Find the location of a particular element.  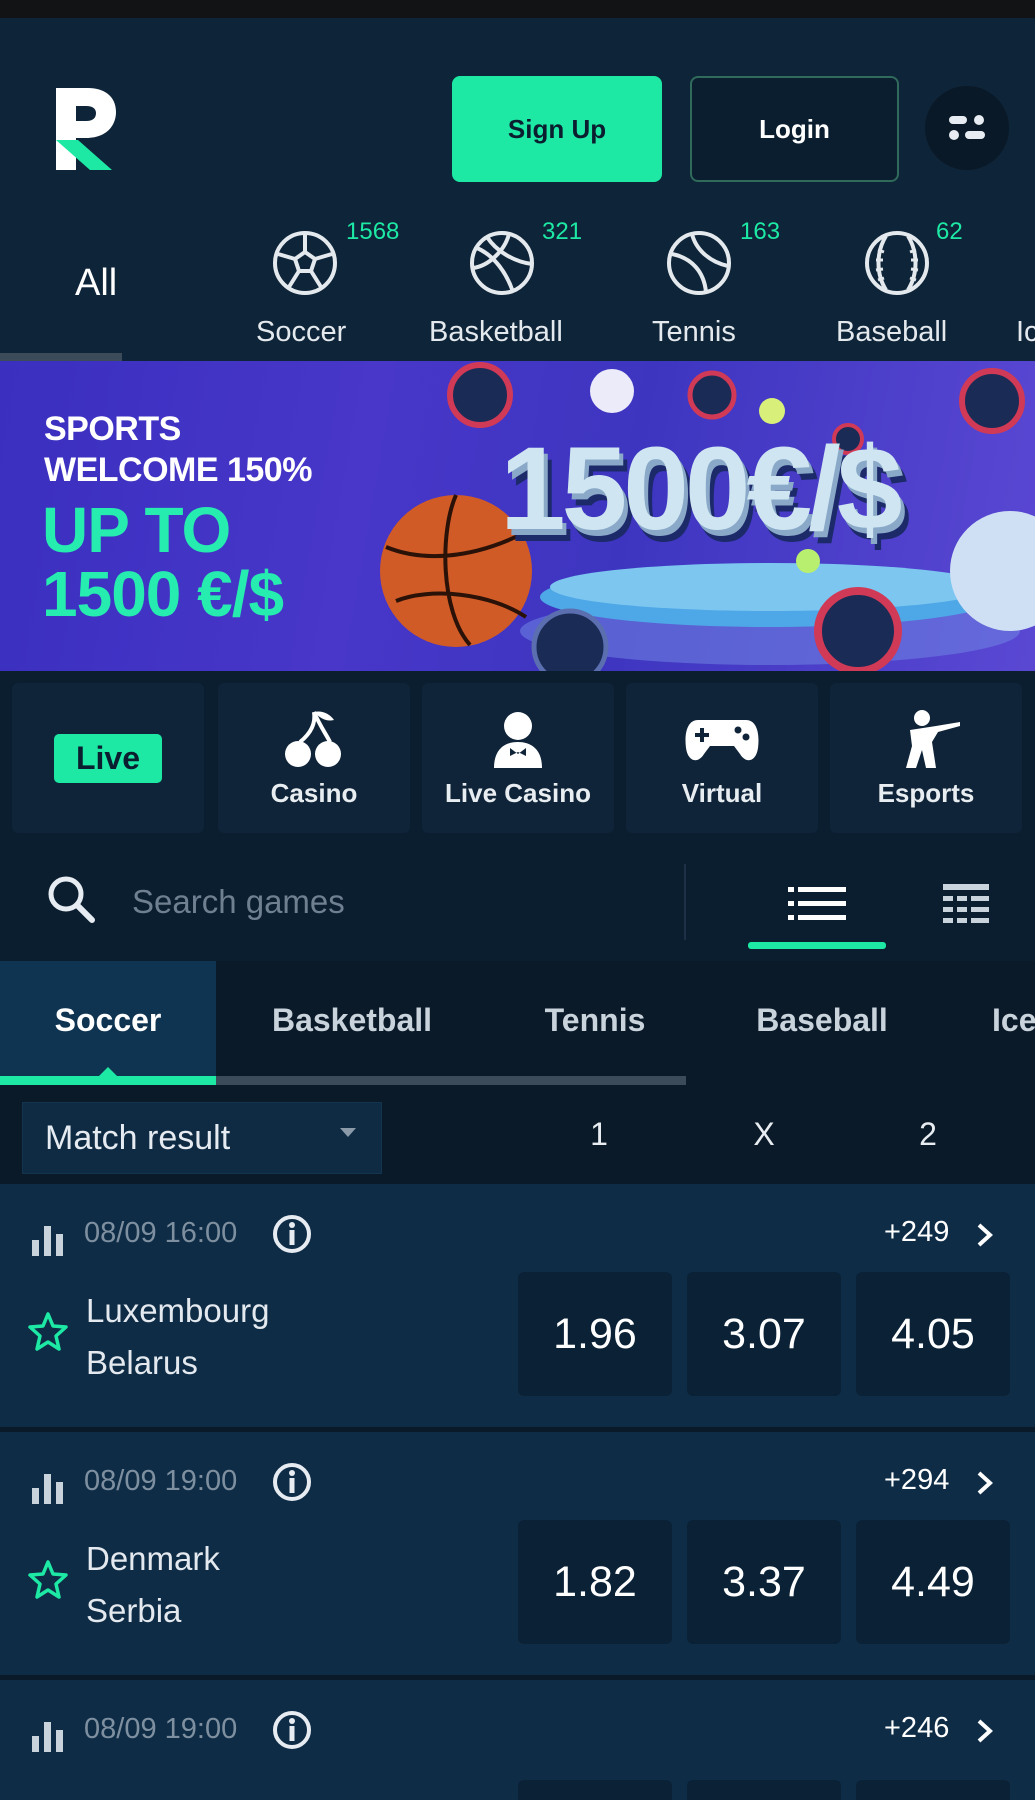

sport-count: 163 is located at coordinates (760, 231).